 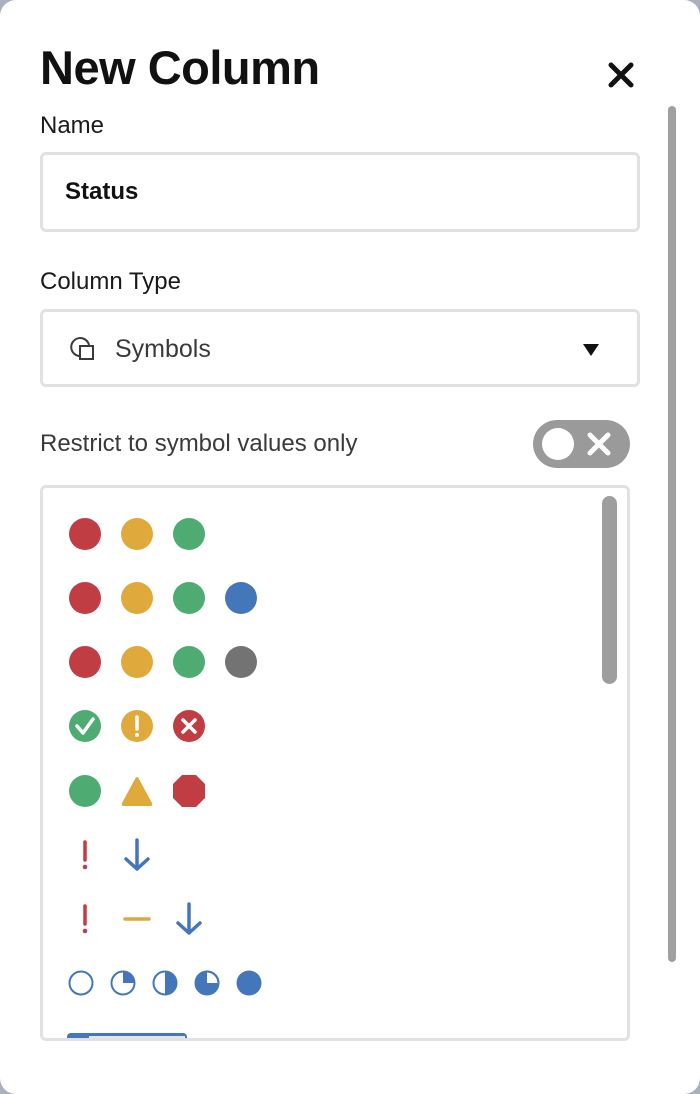 I want to click on close-icon, so click(x=621, y=75).